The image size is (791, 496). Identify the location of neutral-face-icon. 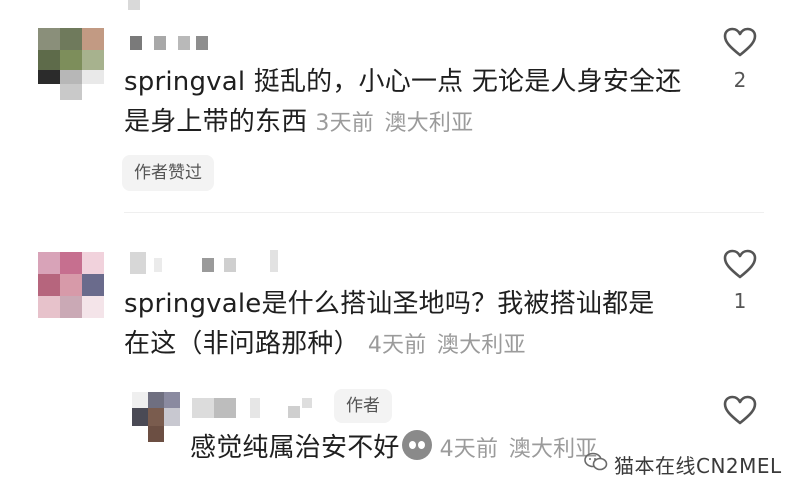
(416, 445).